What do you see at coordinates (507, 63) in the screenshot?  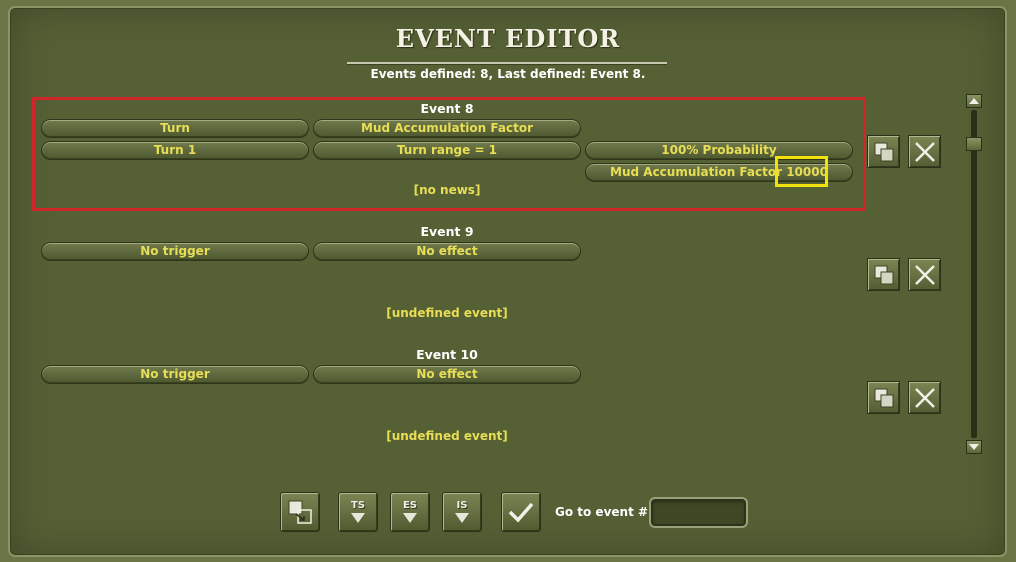 I see `title-divider` at bounding box center [507, 63].